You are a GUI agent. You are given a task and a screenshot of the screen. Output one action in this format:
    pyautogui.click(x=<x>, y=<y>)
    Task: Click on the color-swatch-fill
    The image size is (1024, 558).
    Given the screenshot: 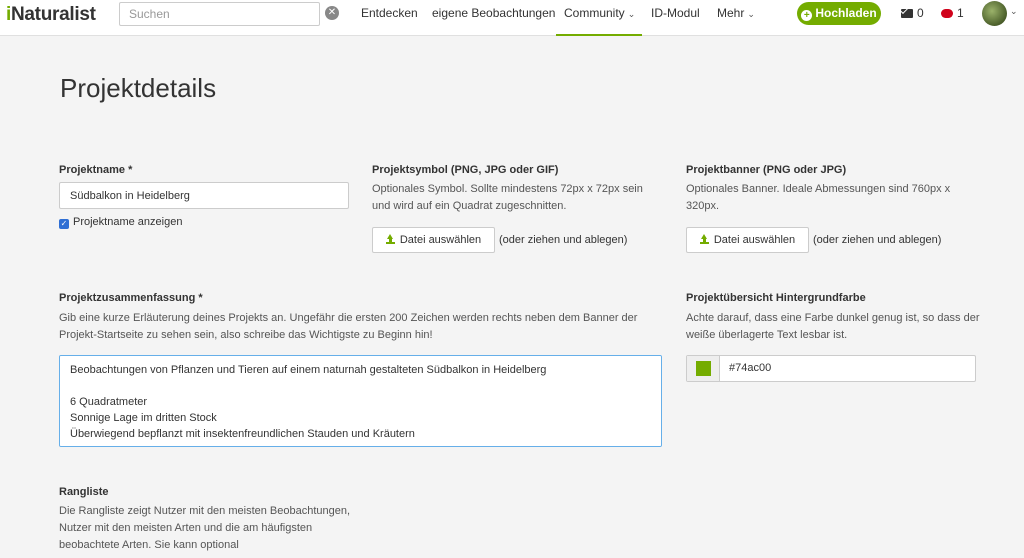 What is the action you would take?
    pyautogui.click(x=703, y=368)
    